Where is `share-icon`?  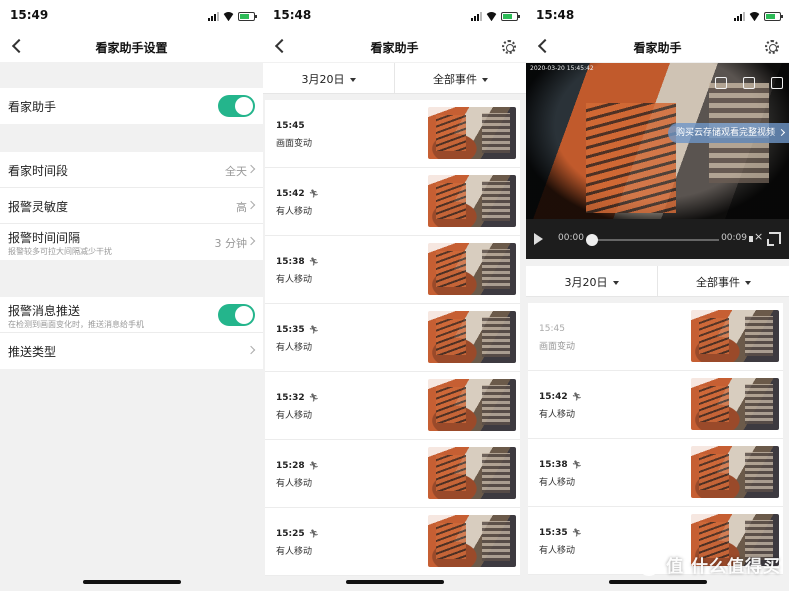 share-icon is located at coordinates (721, 83).